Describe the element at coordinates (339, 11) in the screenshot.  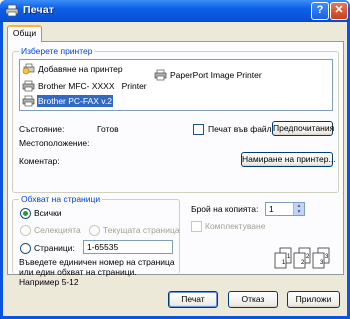
I see `close-button: ✕` at that location.